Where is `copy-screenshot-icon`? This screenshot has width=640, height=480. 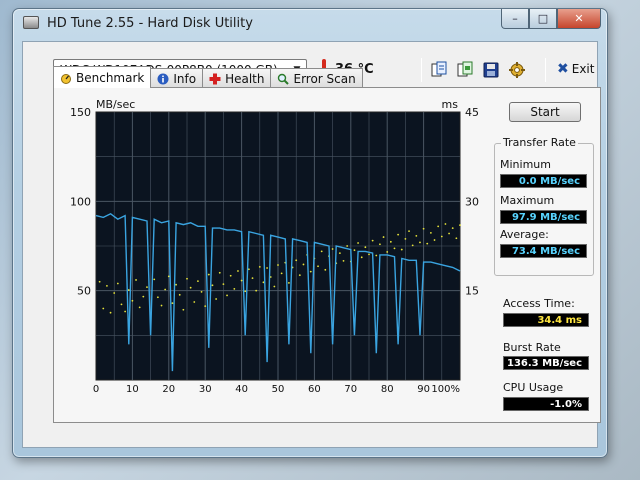
copy-screenshot-icon is located at coordinates (465, 70).